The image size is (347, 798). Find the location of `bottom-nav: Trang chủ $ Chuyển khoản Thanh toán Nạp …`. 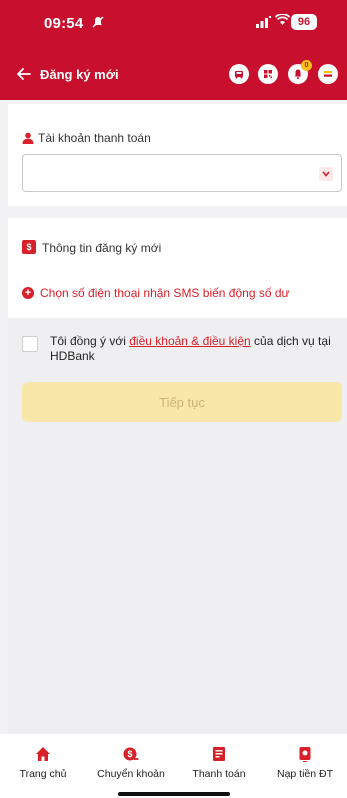

bottom-nav: Trang chủ $ Chuyển khoản Thanh toán Nạp … is located at coordinates (173, 766).